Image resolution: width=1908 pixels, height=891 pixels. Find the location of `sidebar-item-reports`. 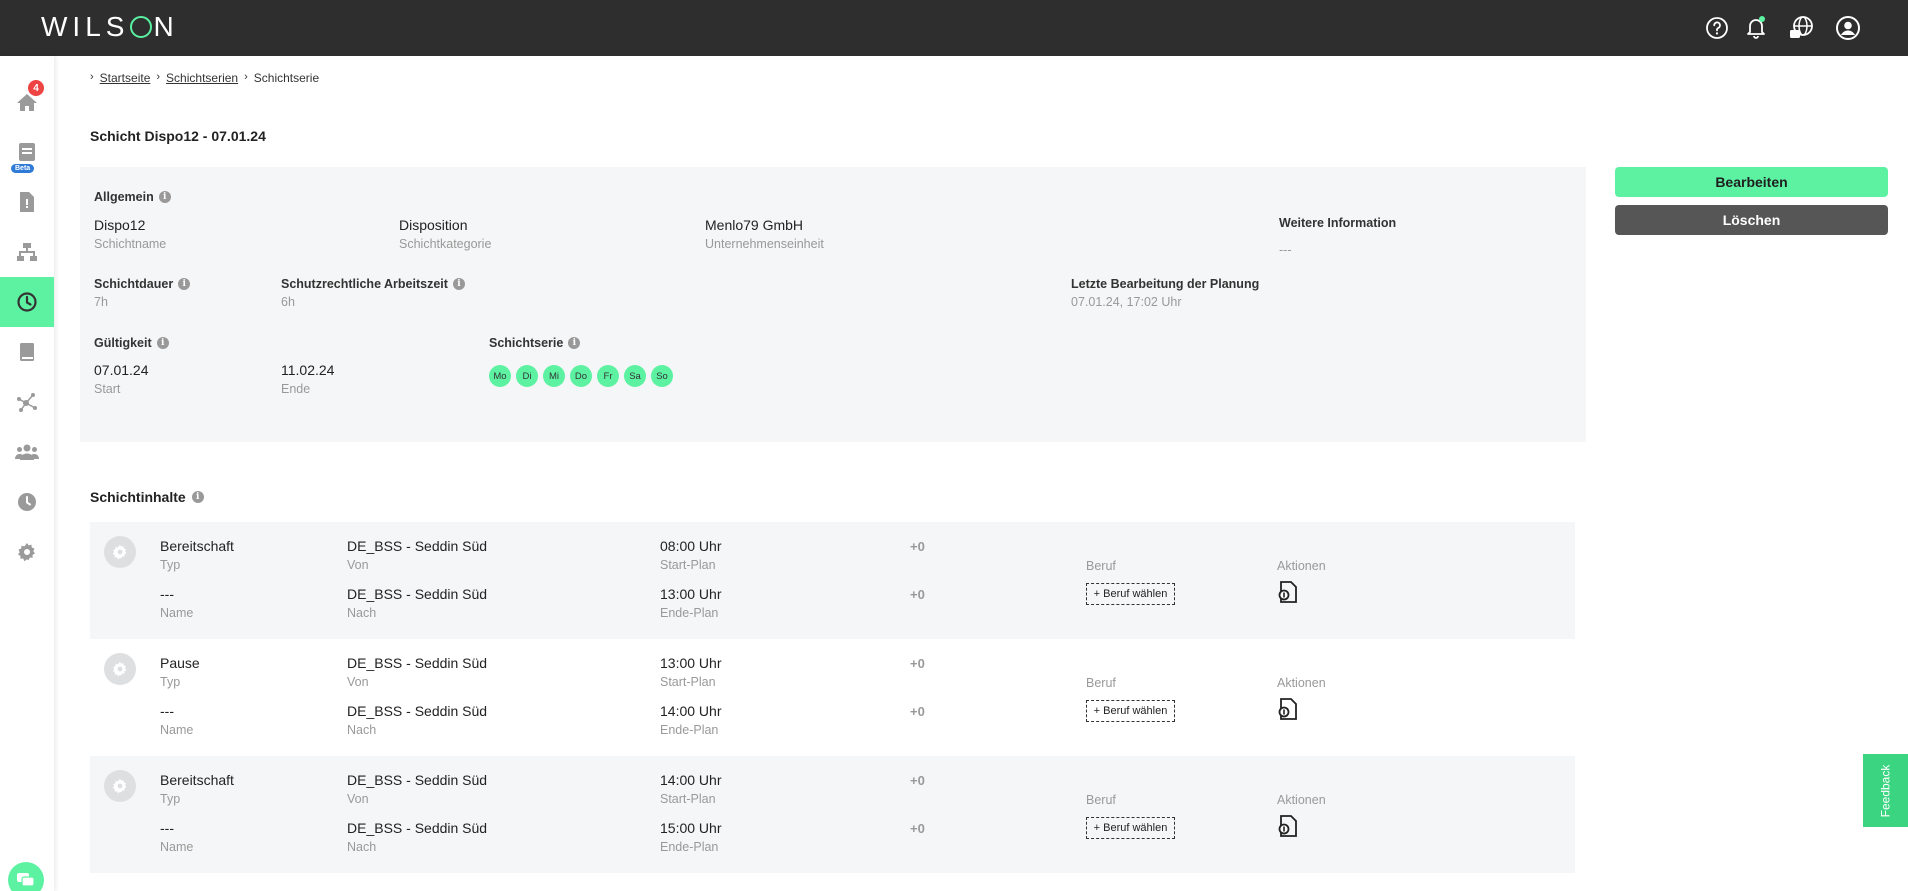

sidebar-item-reports is located at coordinates (27, 202).